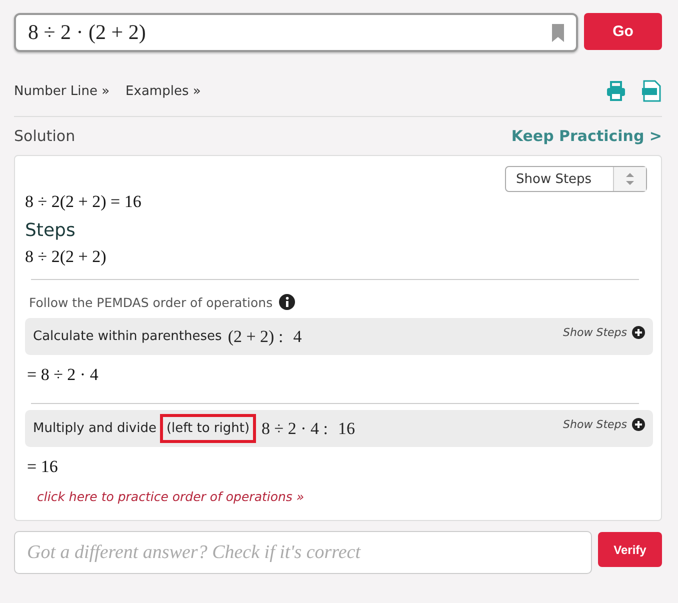 The image size is (678, 603). Describe the element at coordinates (65, 257) in the screenshot. I see `problem-expression: 8 ÷ 2(2 + 2)` at that location.